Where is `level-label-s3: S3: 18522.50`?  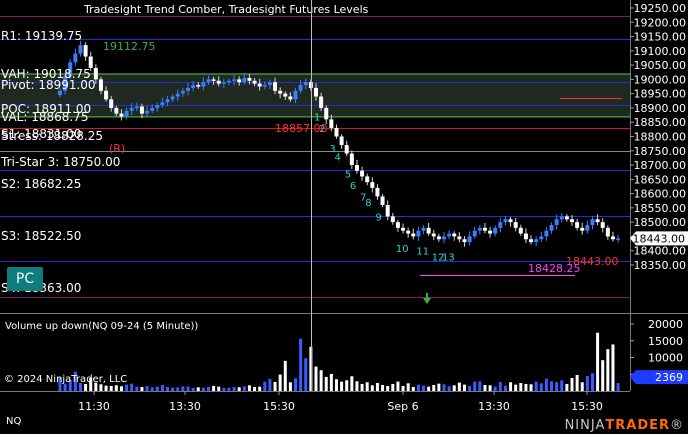
level-label-s3: S3: 18522.50 is located at coordinates (41, 236).